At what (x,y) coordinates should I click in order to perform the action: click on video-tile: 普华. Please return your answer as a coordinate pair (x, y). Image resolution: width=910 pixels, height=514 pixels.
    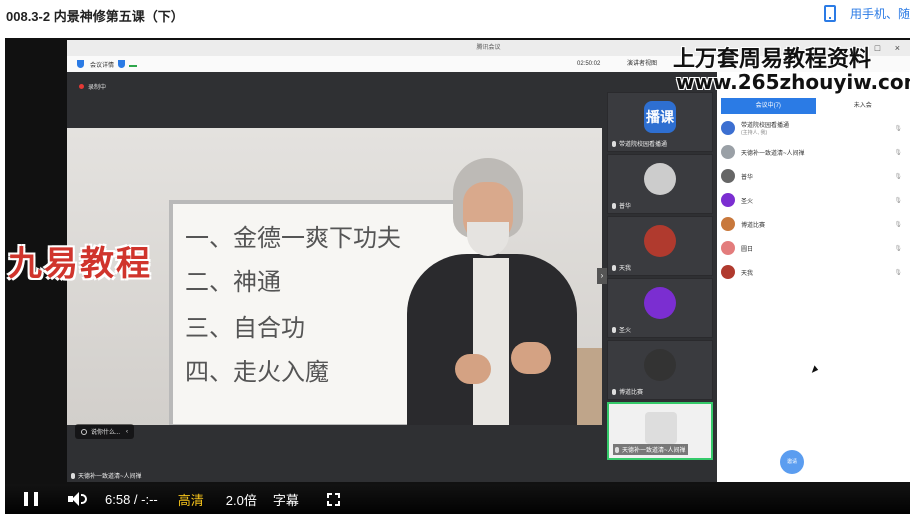
    Looking at the image, I should click on (660, 184).